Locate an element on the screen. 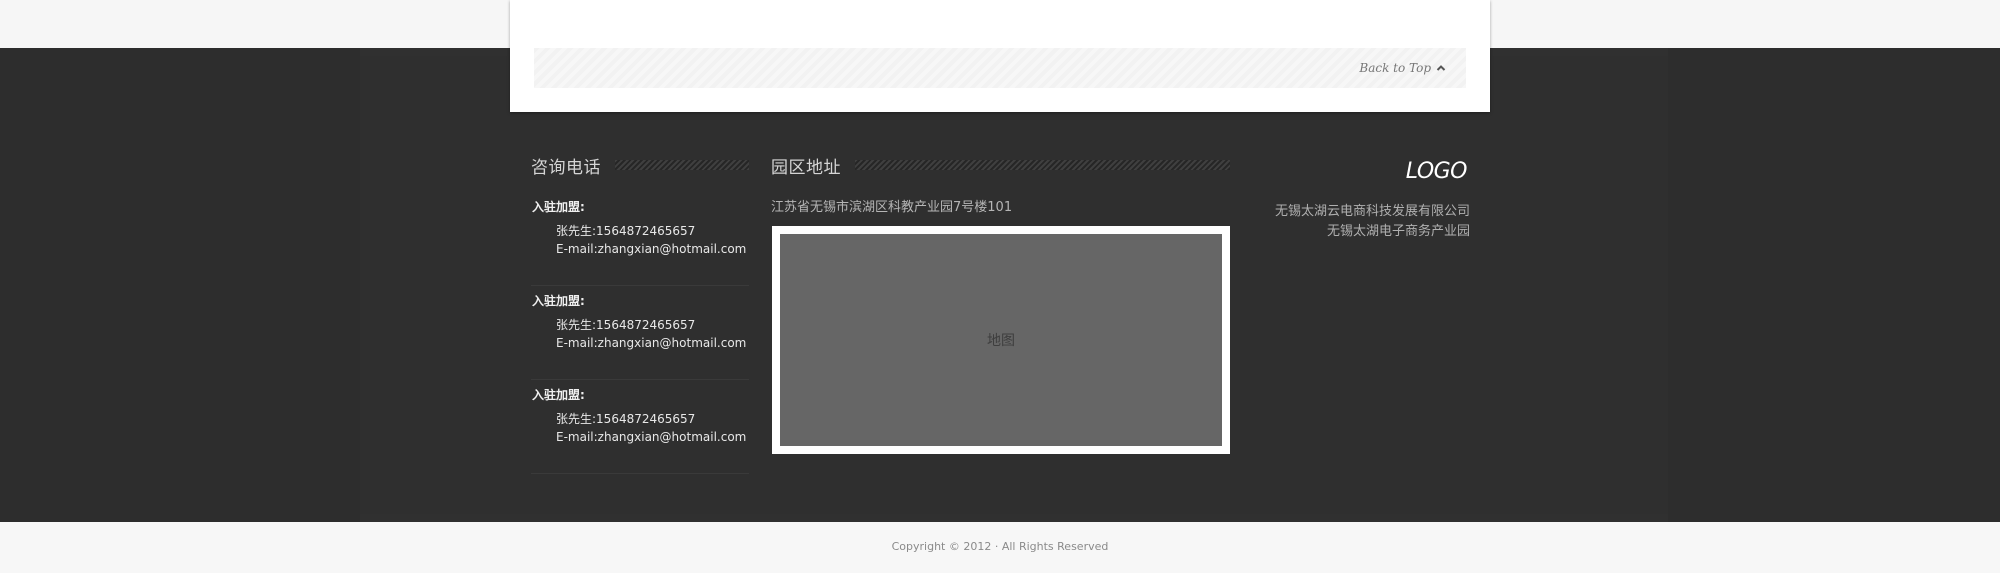 This screenshot has width=2000, height=573. copyright-text: Copyright © 2012 · All Rights Reserved is located at coordinates (1000, 546).